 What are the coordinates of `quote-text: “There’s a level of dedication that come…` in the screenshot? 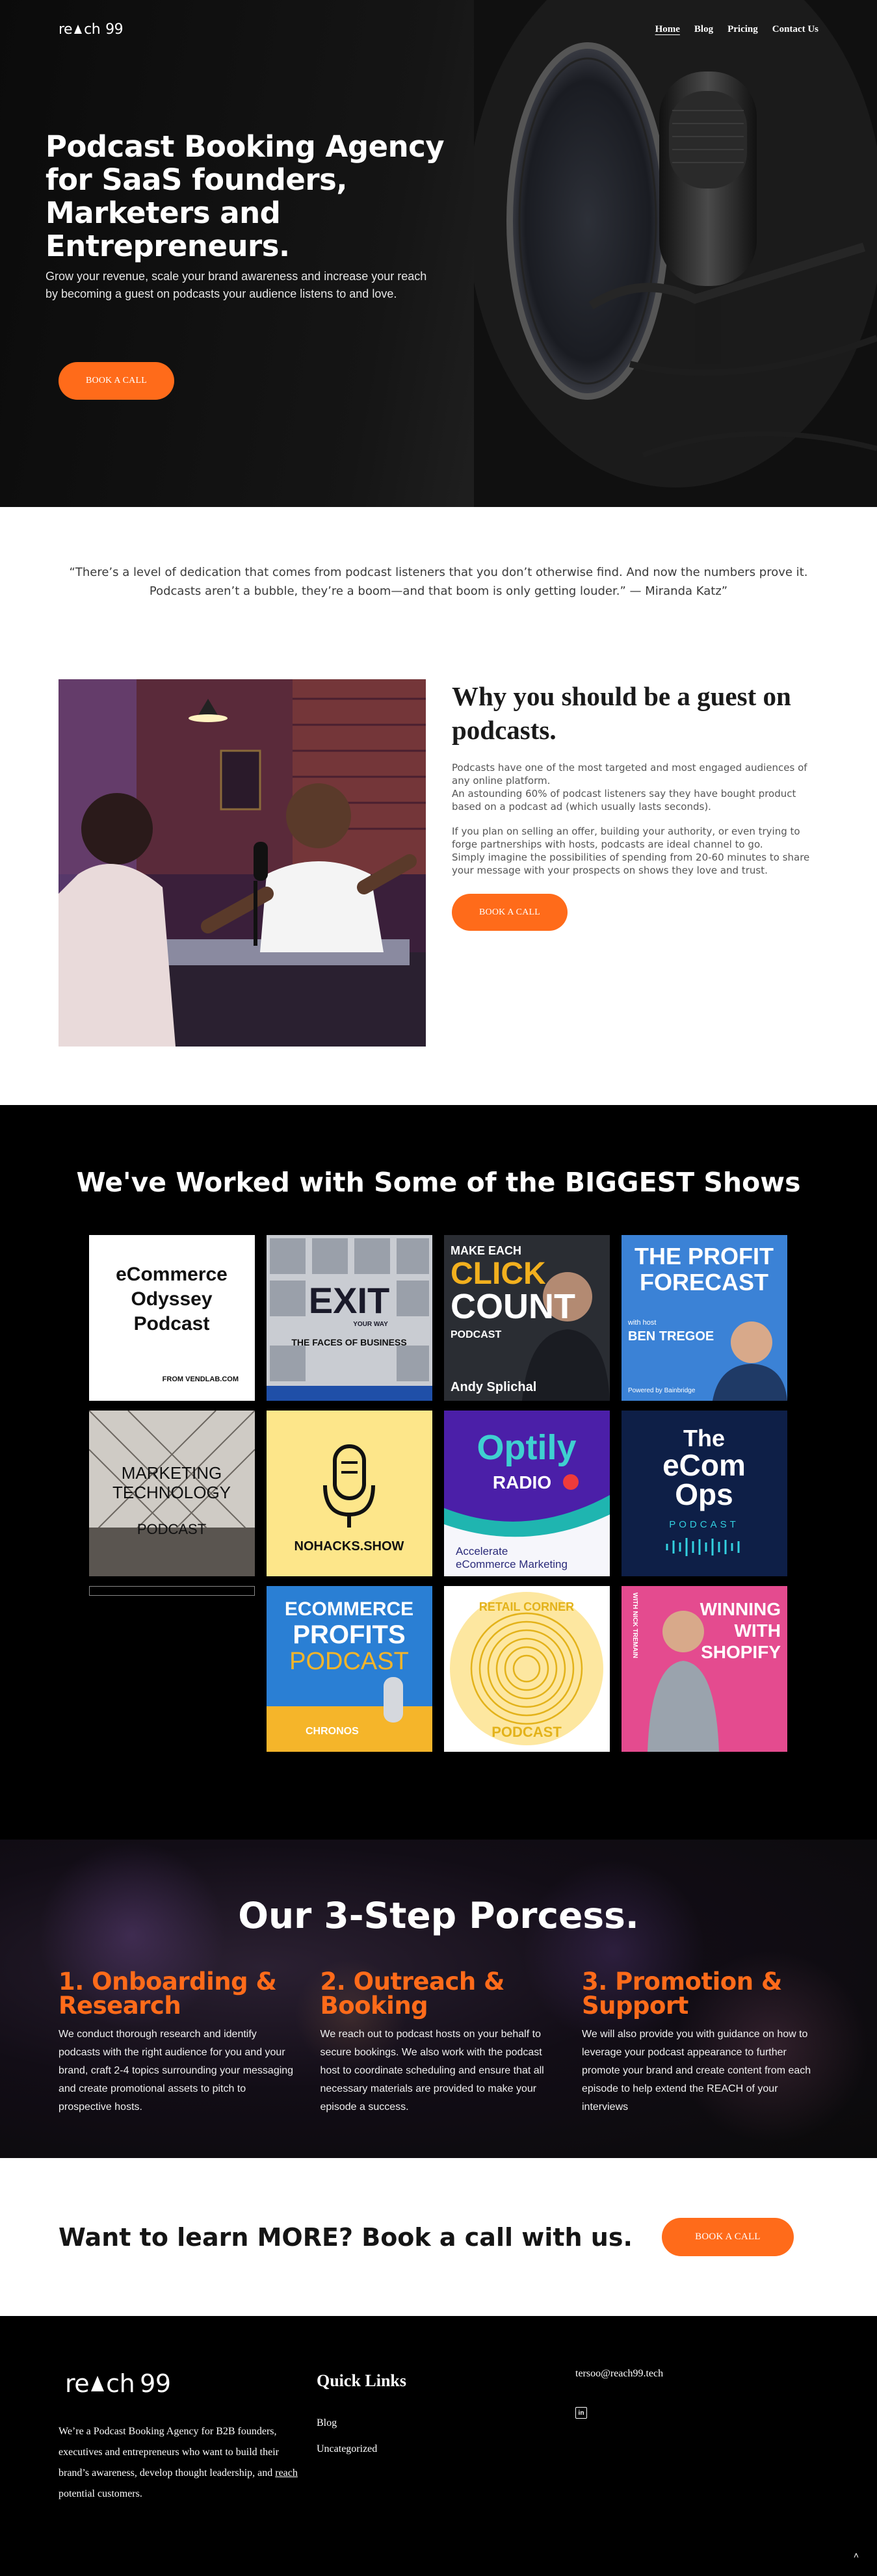 It's located at (438, 582).